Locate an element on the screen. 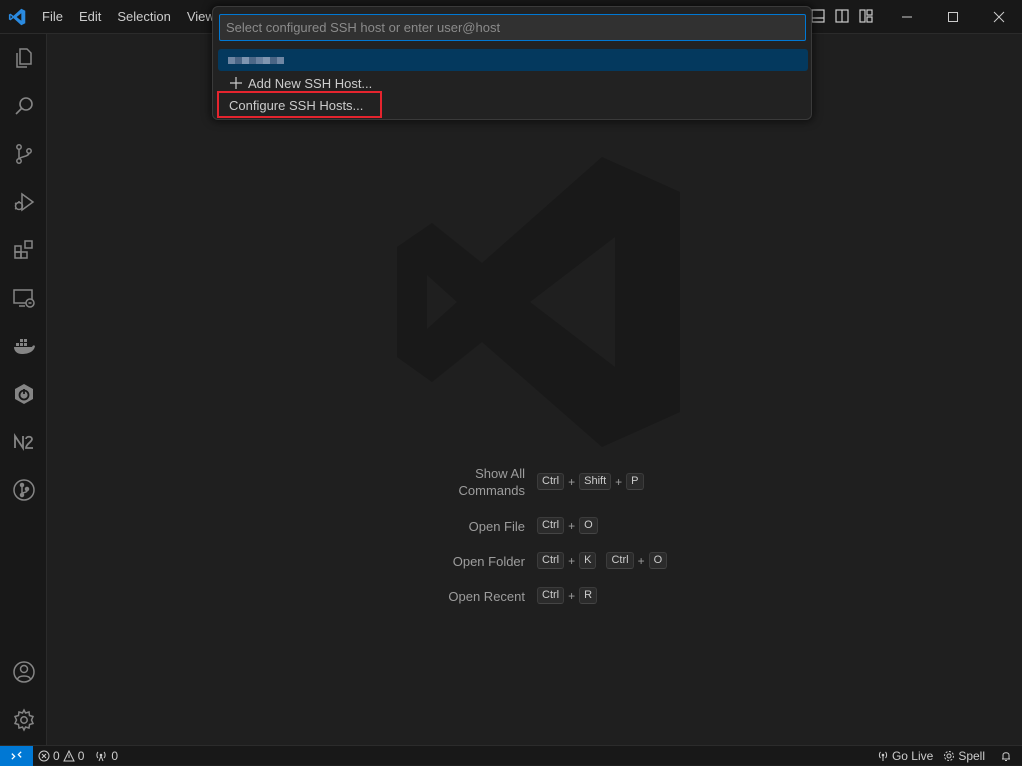  bell-icon is located at coordinates (1006, 756).